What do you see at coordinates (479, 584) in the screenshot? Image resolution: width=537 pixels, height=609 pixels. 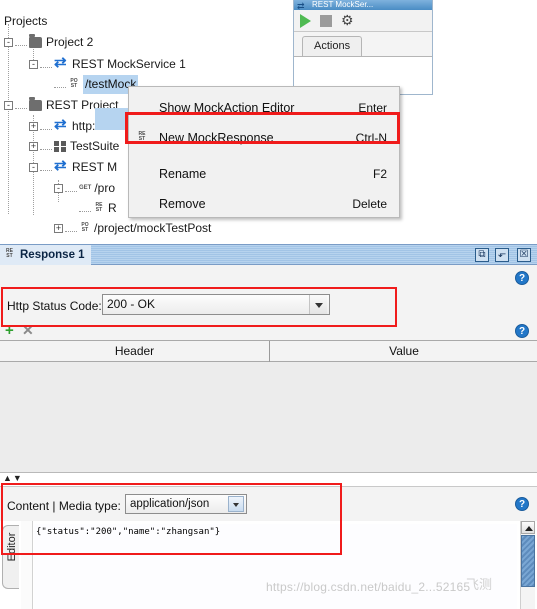 I see `watermark-mark: 飞测` at bounding box center [479, 584].